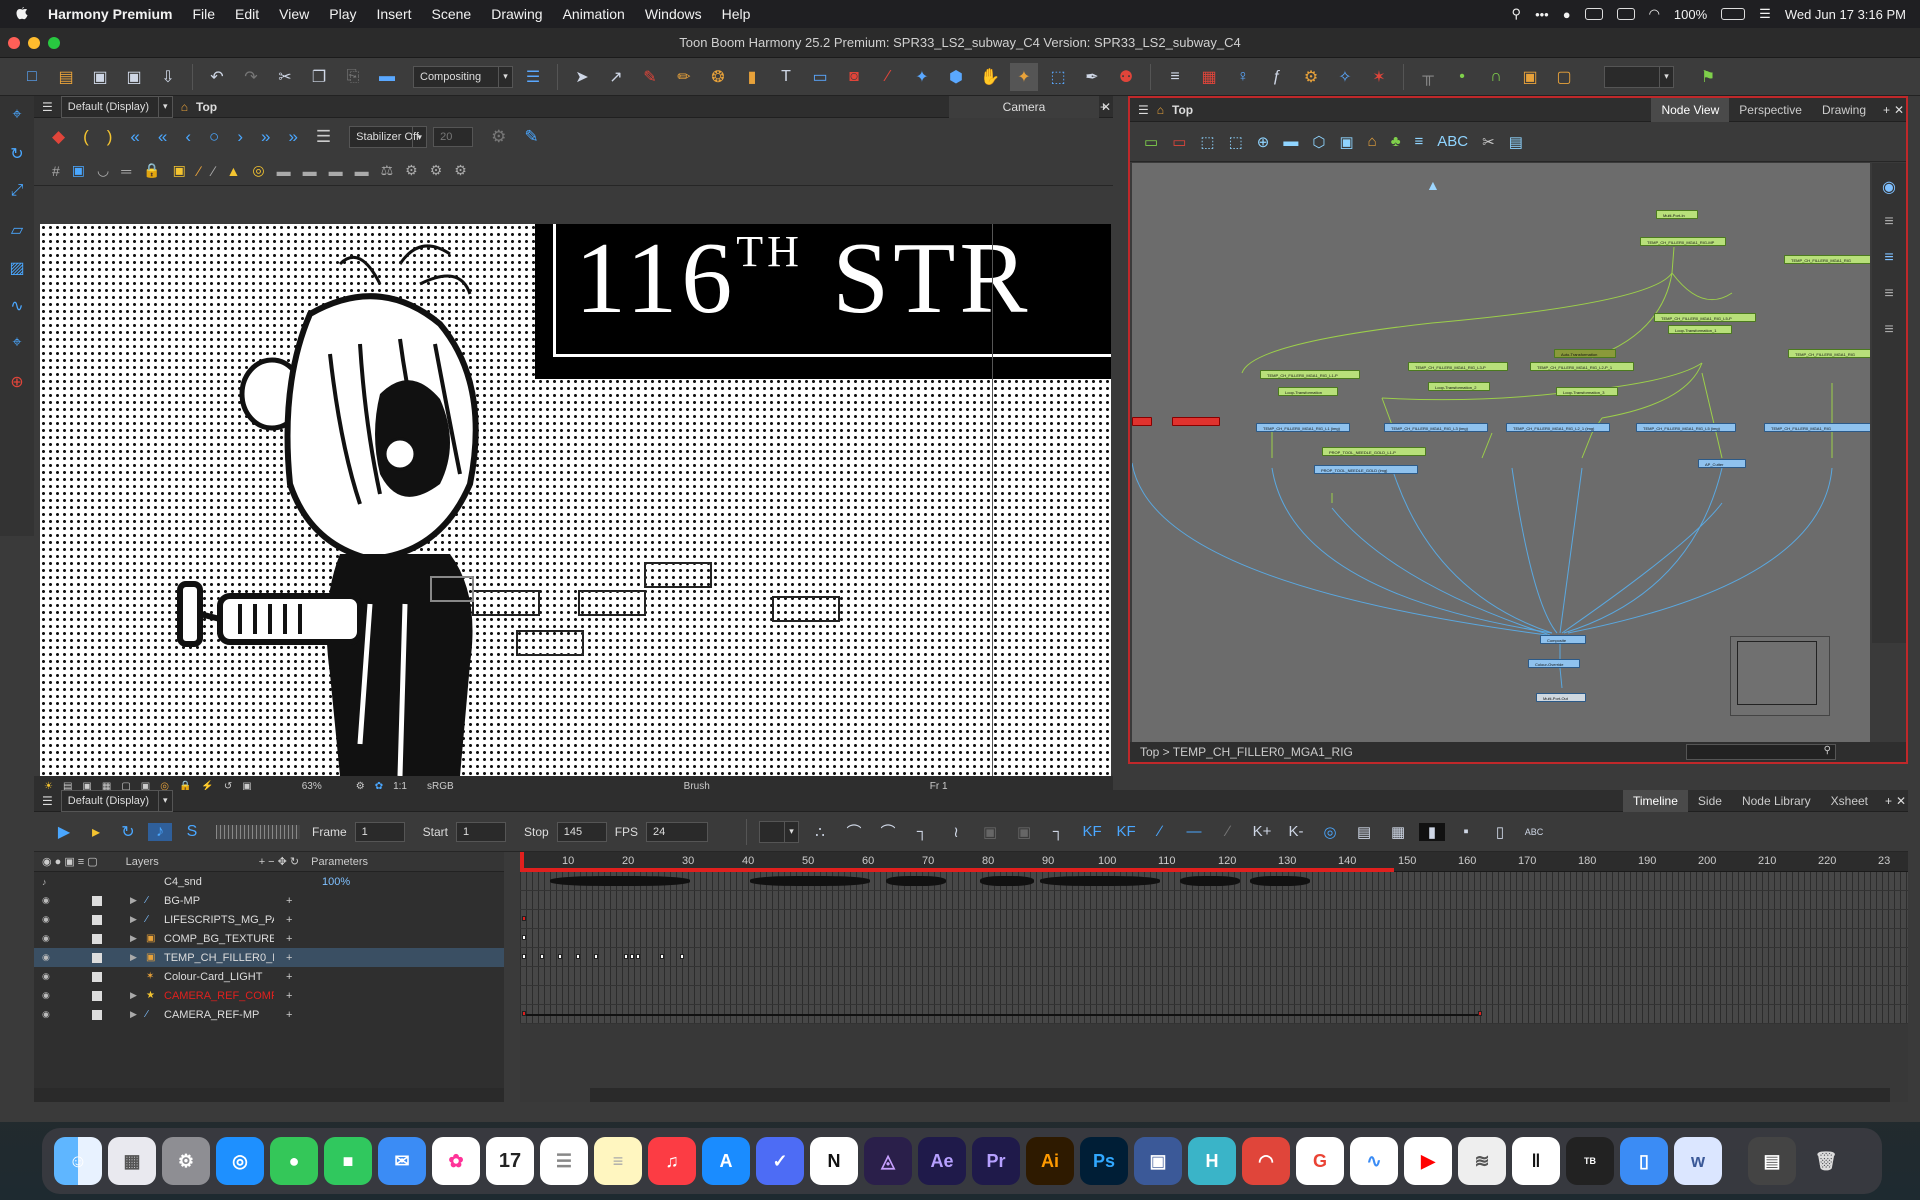 The height and width of the screenshot is (1200, 1920). What do you see at coordinates (17, 345) in the screenshot?
I see `motion-path-icon: ⌖` at bounding box center [17, 345].